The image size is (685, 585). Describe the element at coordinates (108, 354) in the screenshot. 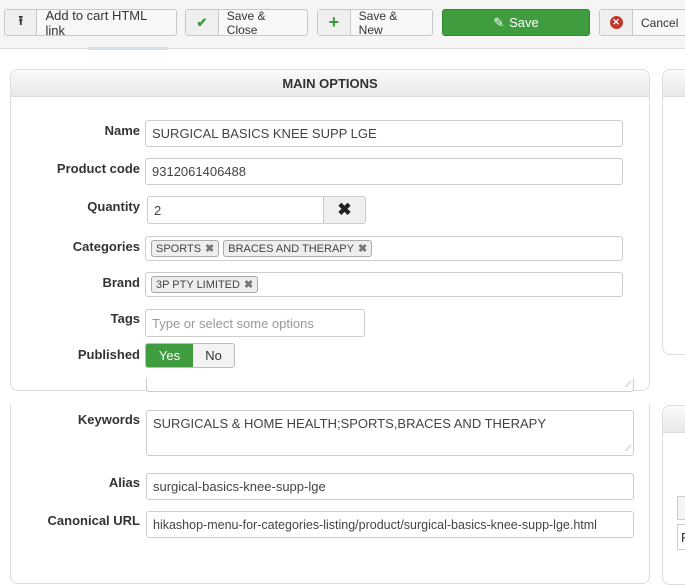

I see `published-label: Published` at that location.